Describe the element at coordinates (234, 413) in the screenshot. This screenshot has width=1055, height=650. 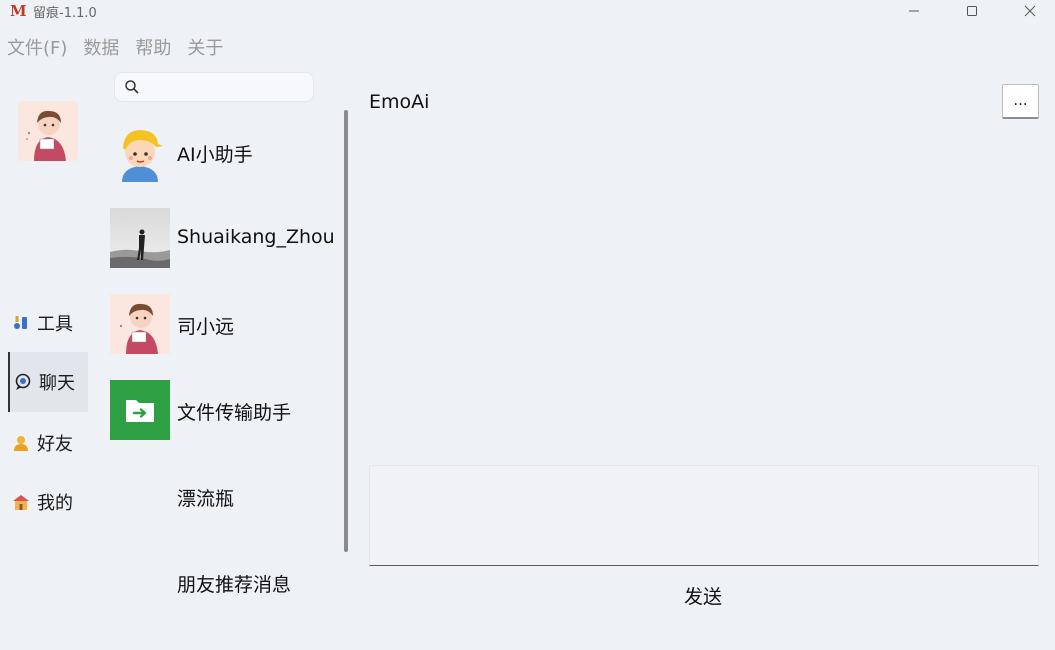
I see `contact-name: 文件传输助手` at that location.